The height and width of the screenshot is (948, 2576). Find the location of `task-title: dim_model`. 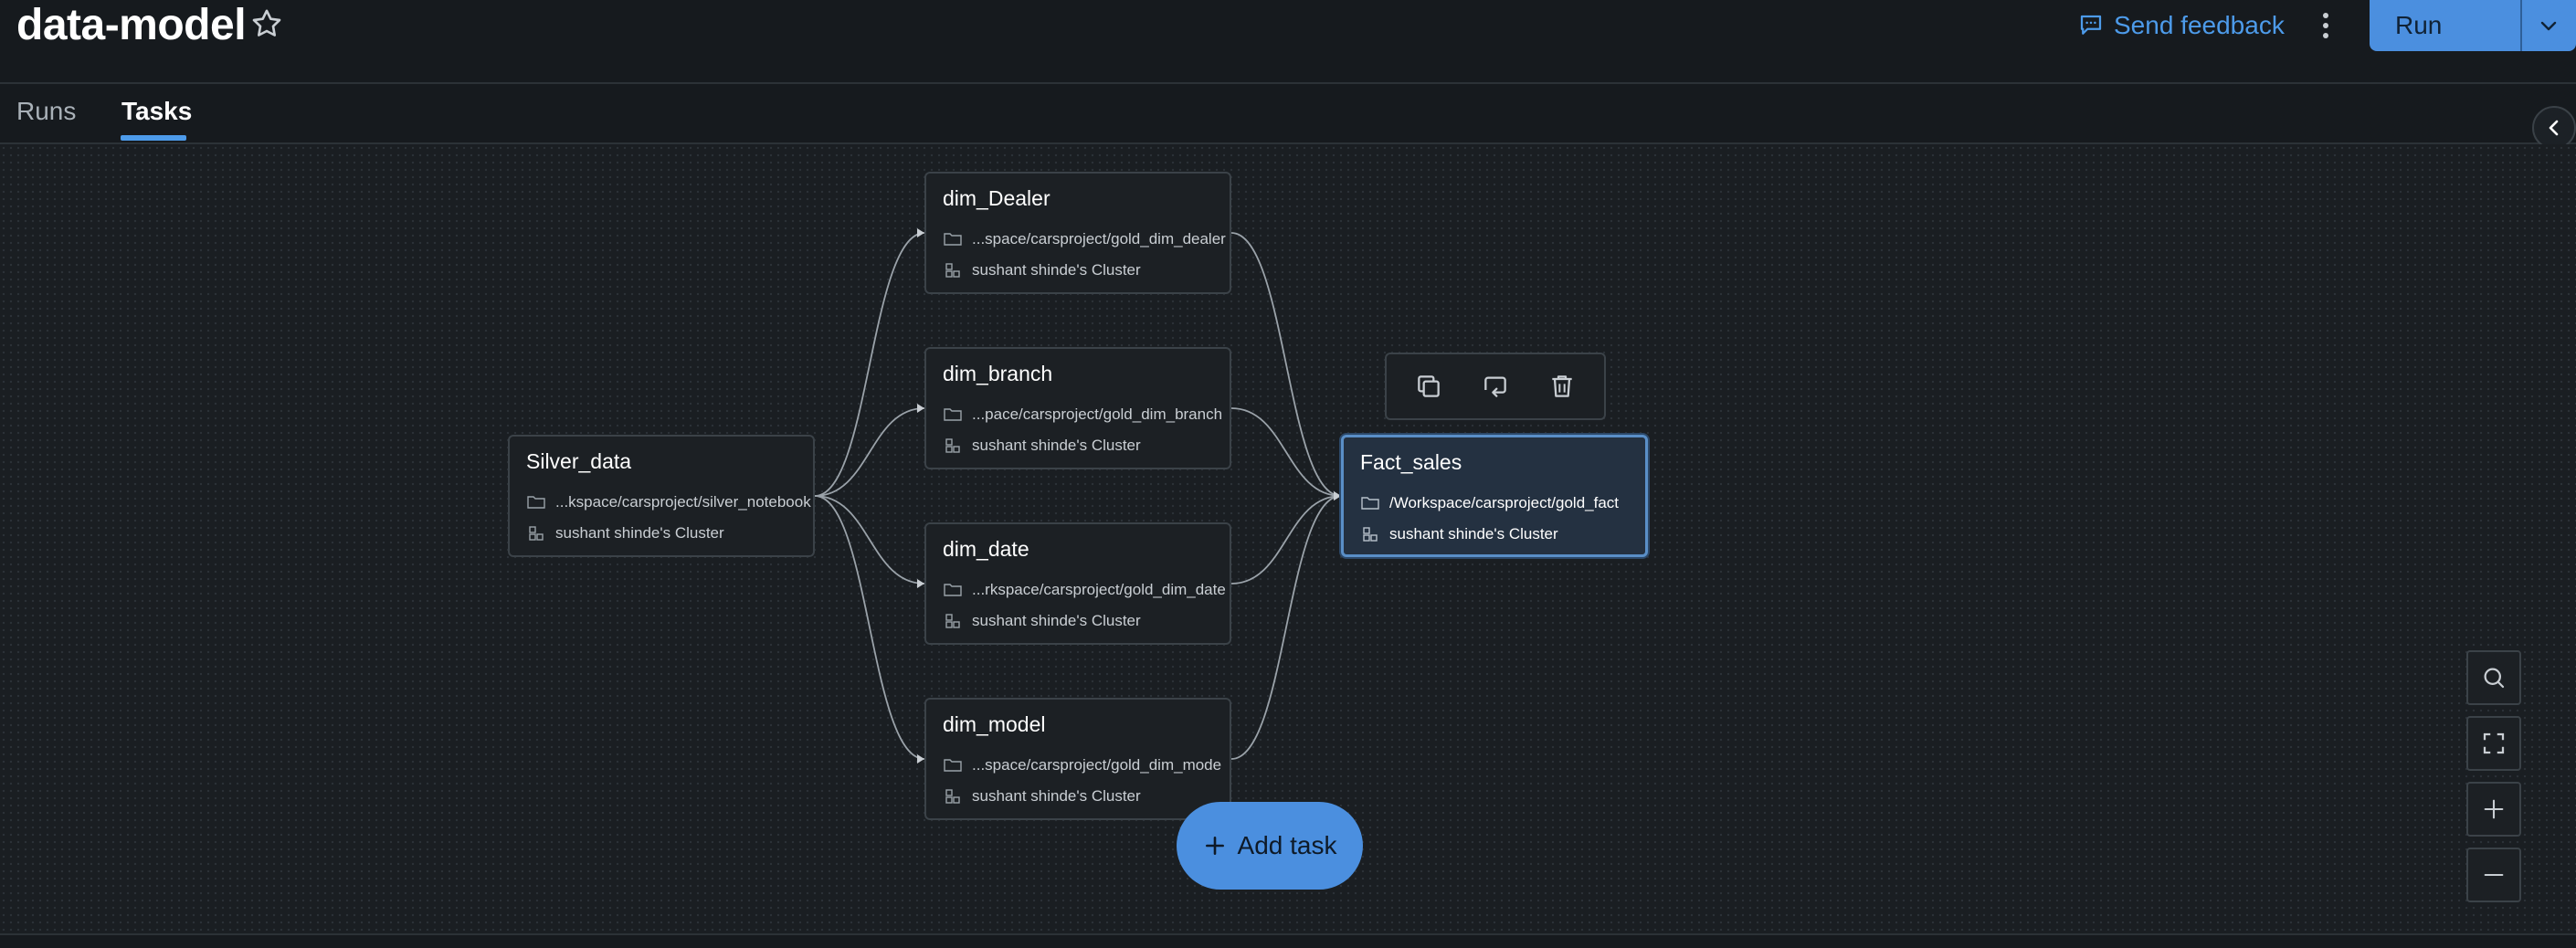

task-title: dim_model is located at coordinates (994, 724).